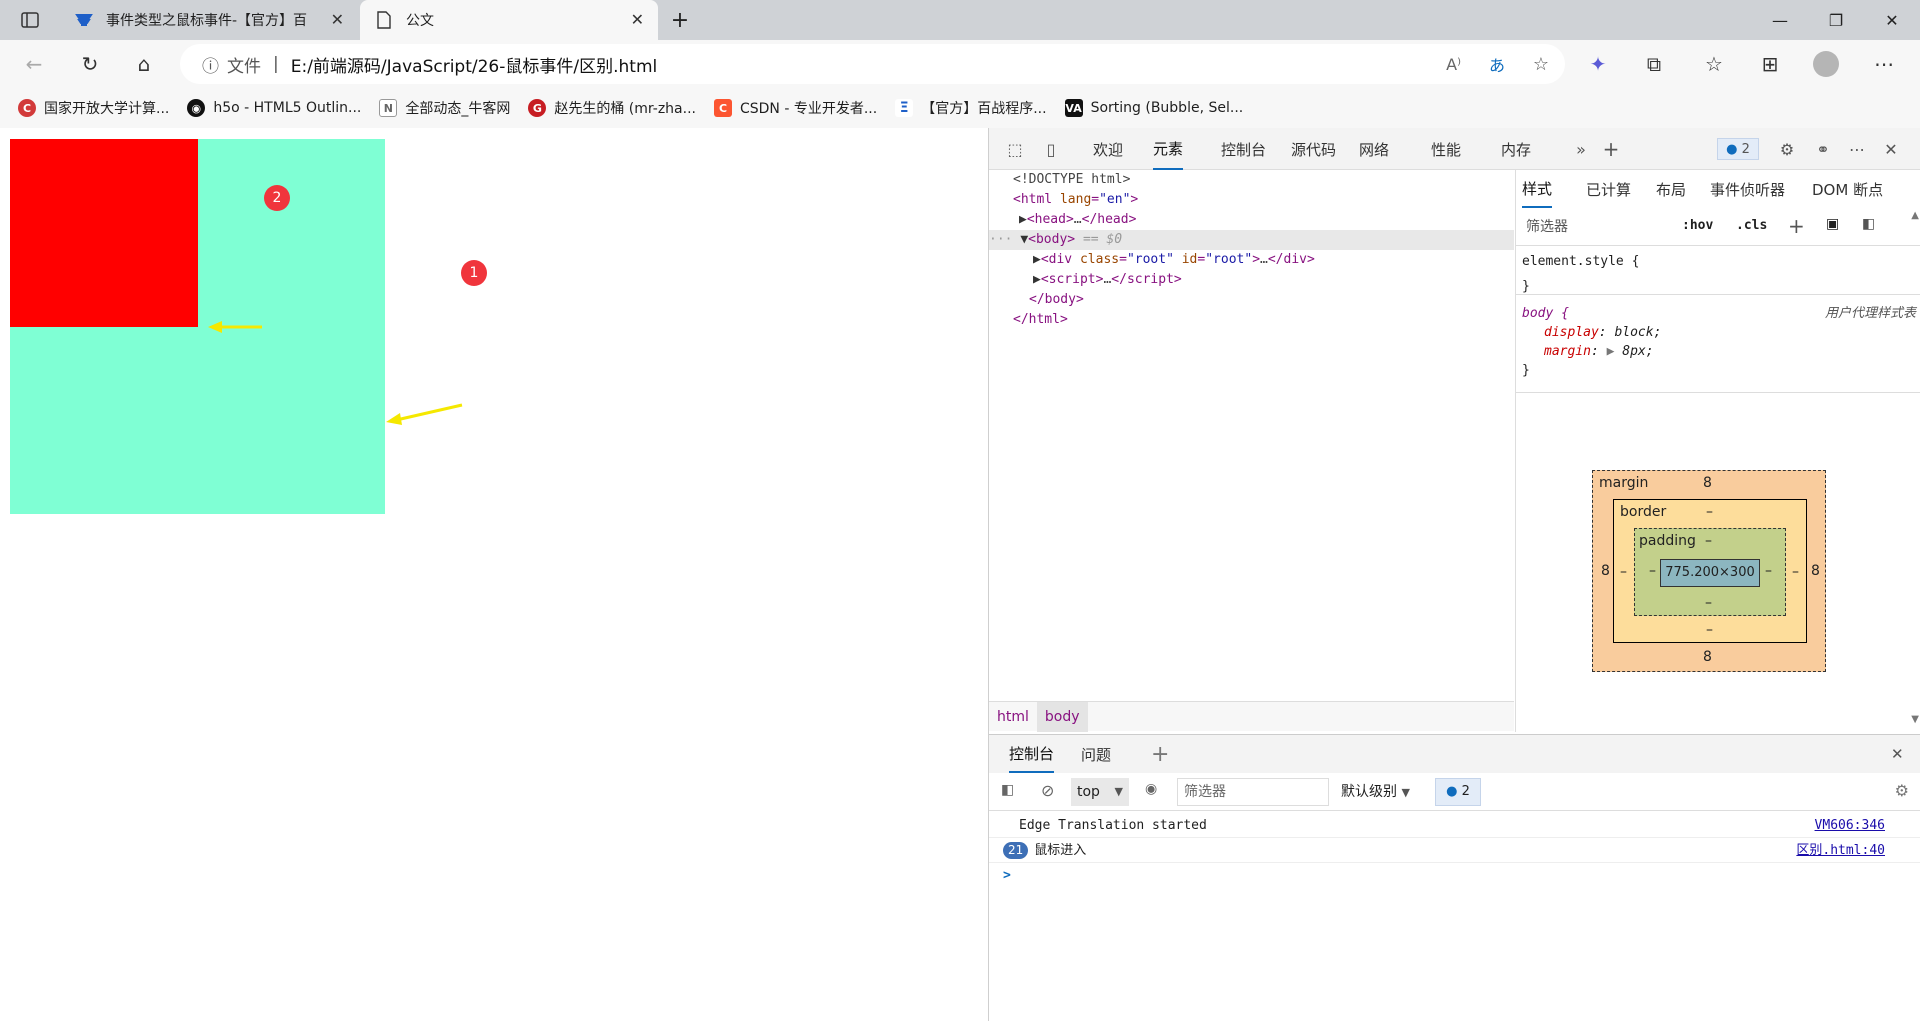 Image resolution: width=1920 pixels, height=1021 pixels. I want to click on collections-icon: ⊞, so click(1770, 64).